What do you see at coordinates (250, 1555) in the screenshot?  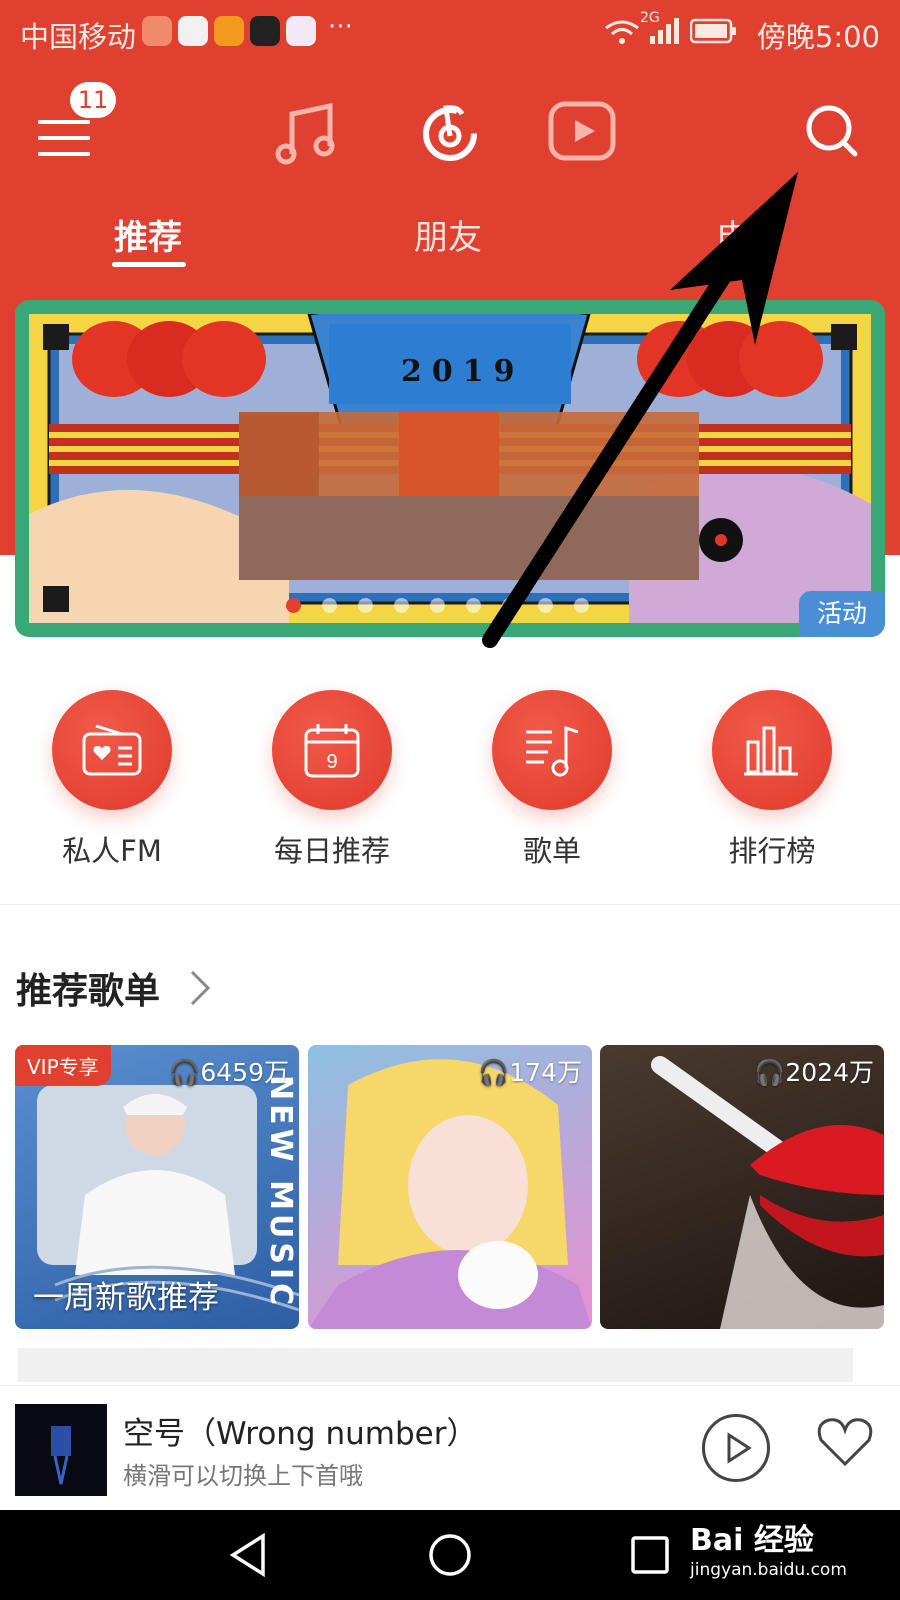 I see `back-icon` at bounding box center [250, 1555].